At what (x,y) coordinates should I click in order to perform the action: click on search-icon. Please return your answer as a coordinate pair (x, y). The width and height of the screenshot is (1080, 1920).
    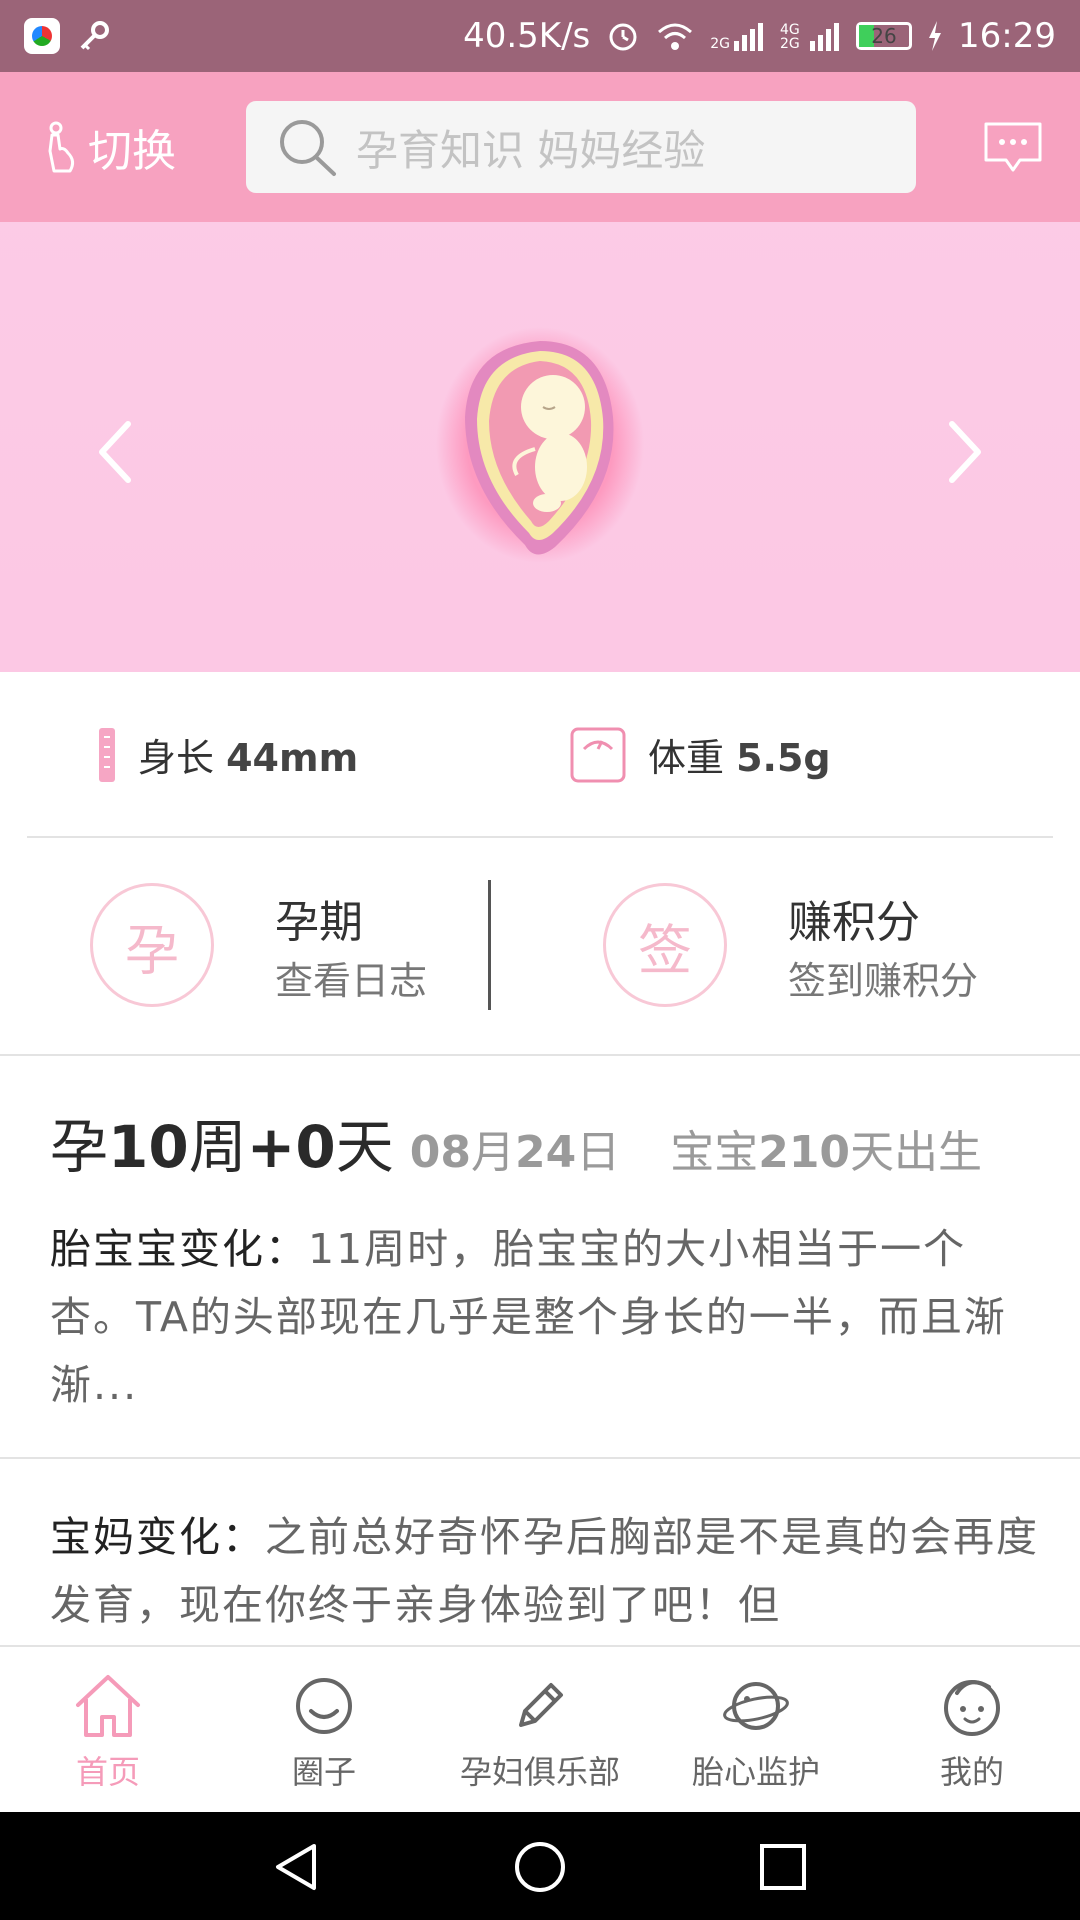
    Looking at the image, I should click on (308, 148).